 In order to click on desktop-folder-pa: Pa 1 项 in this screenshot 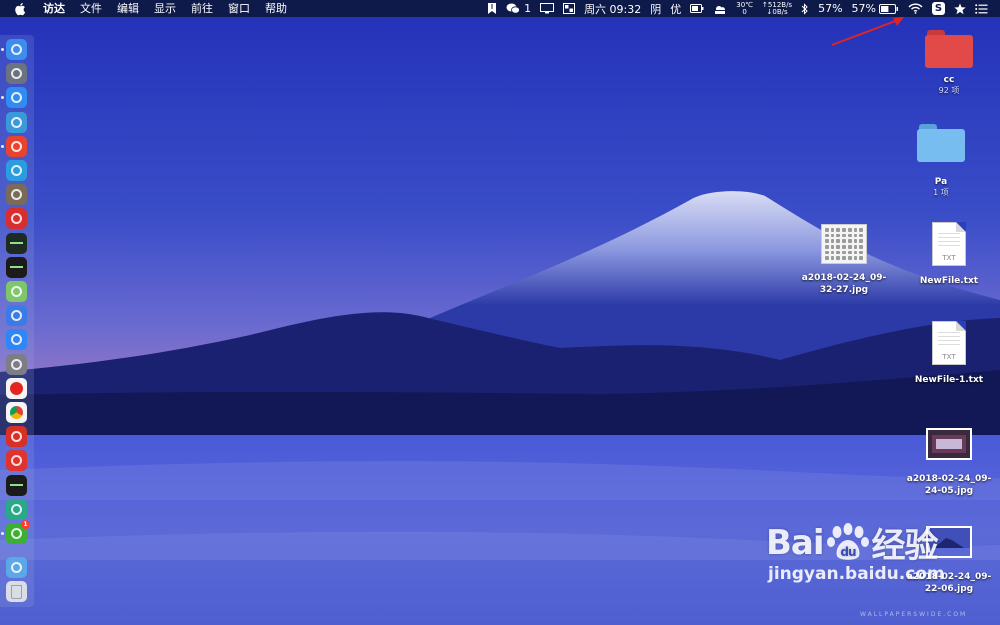, I will do `click(941, 161)`.